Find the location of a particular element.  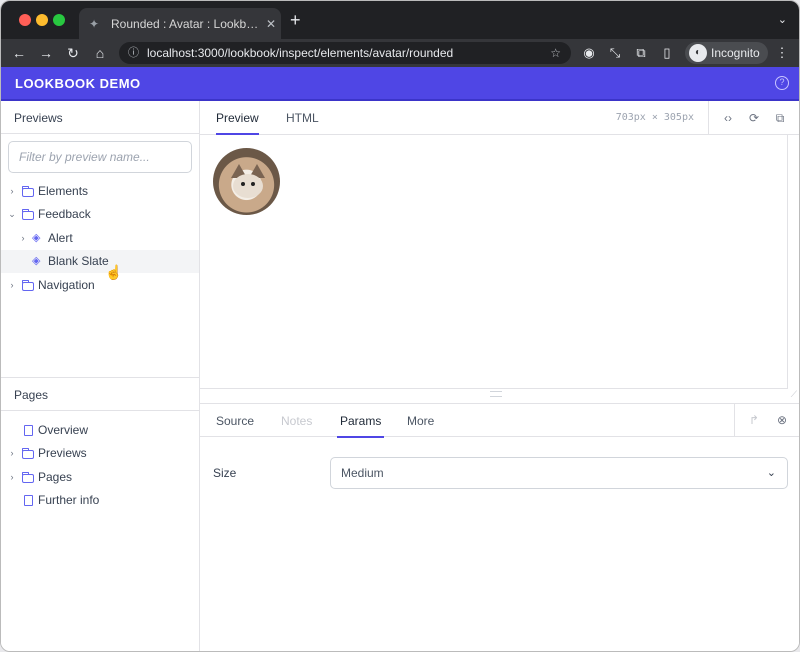

pages-panel-title: Pages is located at coordinates (100, 394).